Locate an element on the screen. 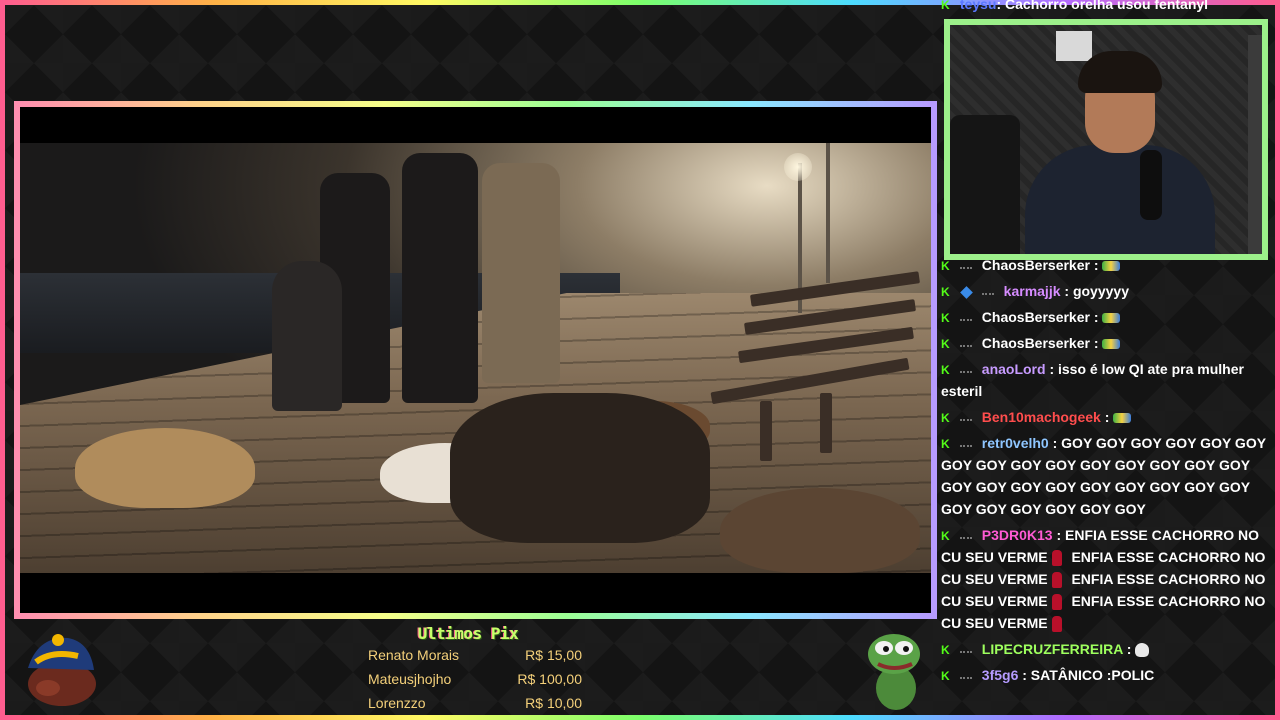  chat-message-text: : SATÂNICO :POLIC is located at coordinates (1086, 675).